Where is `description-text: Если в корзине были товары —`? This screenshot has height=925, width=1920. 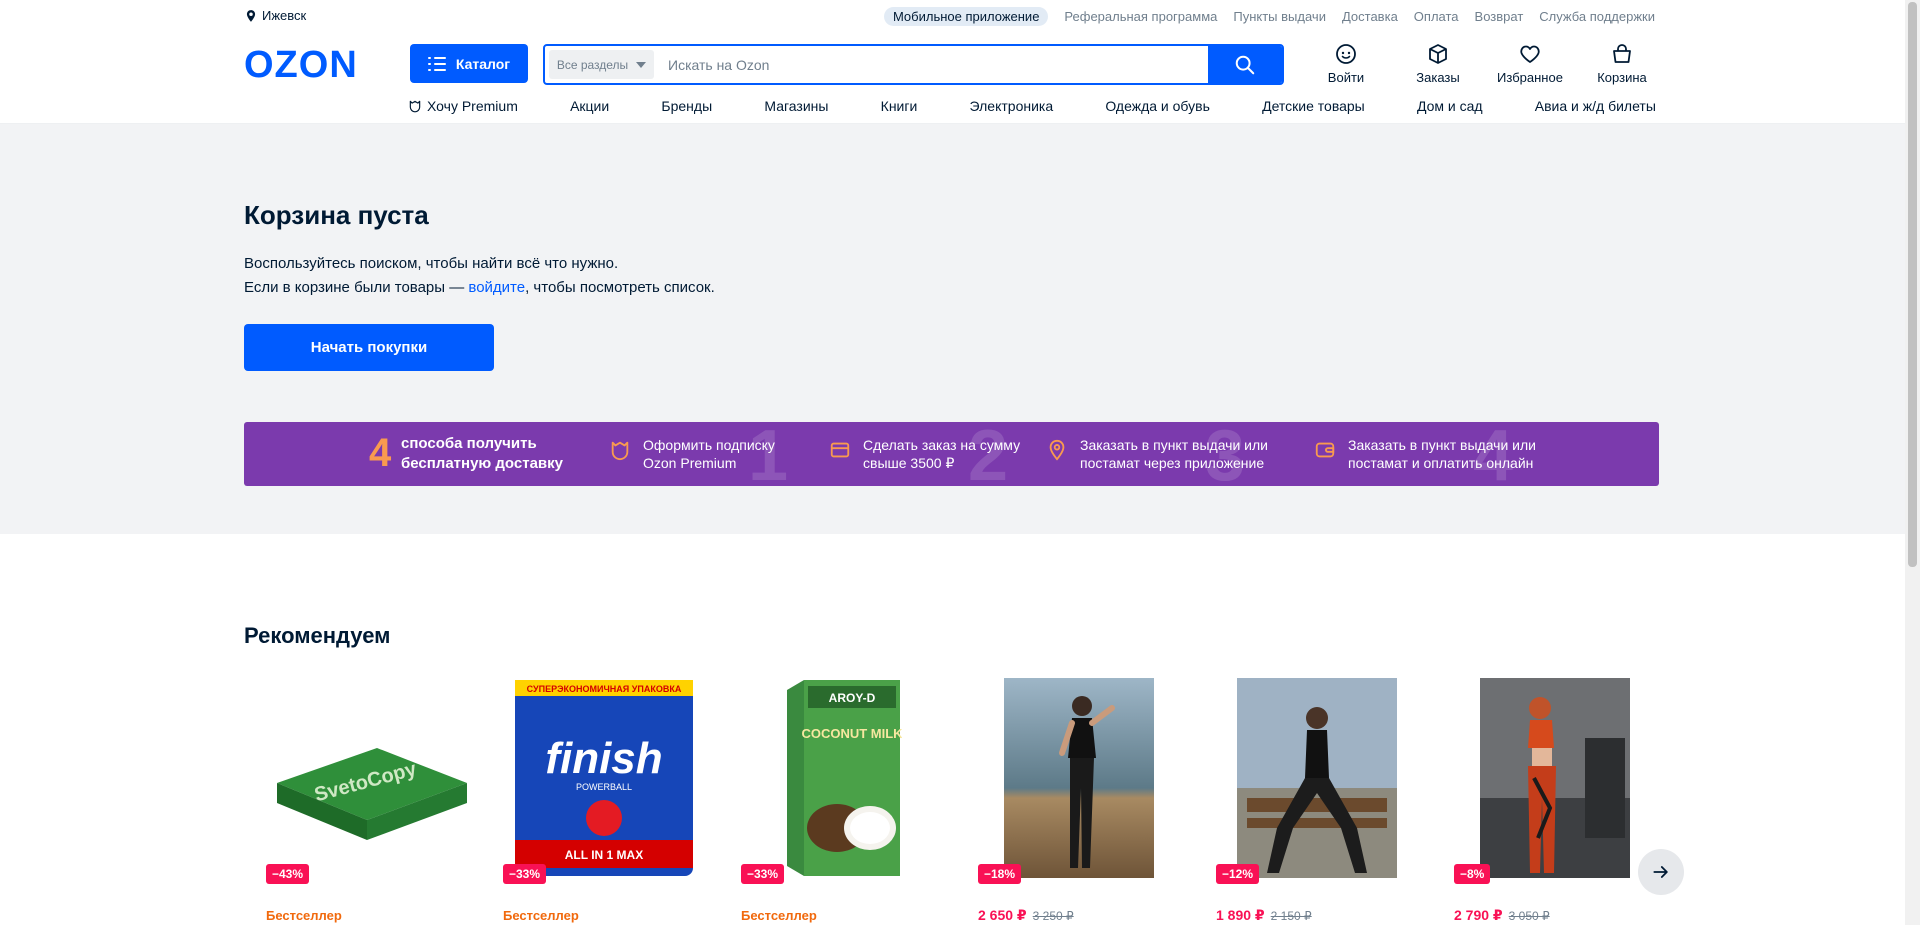 description-text: Если в корзине были товары — is located at coordinates (356, 287).